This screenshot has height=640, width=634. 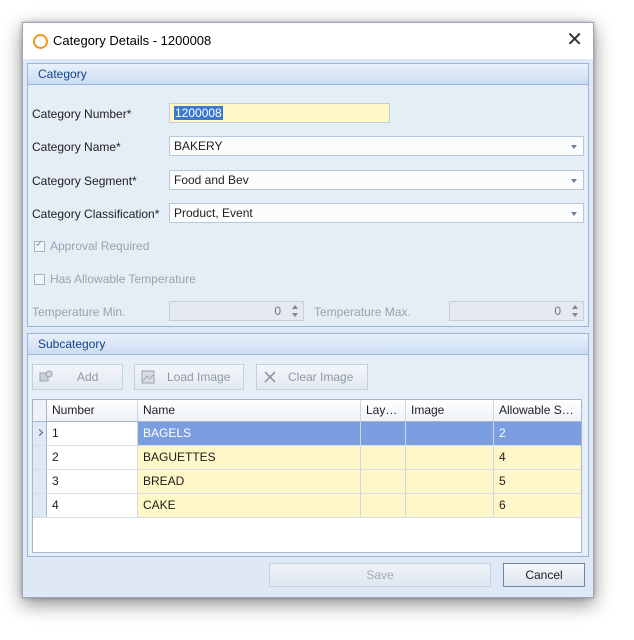 What do you see at coordinates (92, 410) in the screenshot?
I see `column-header-number: Number` at bounding box center [92, 410].